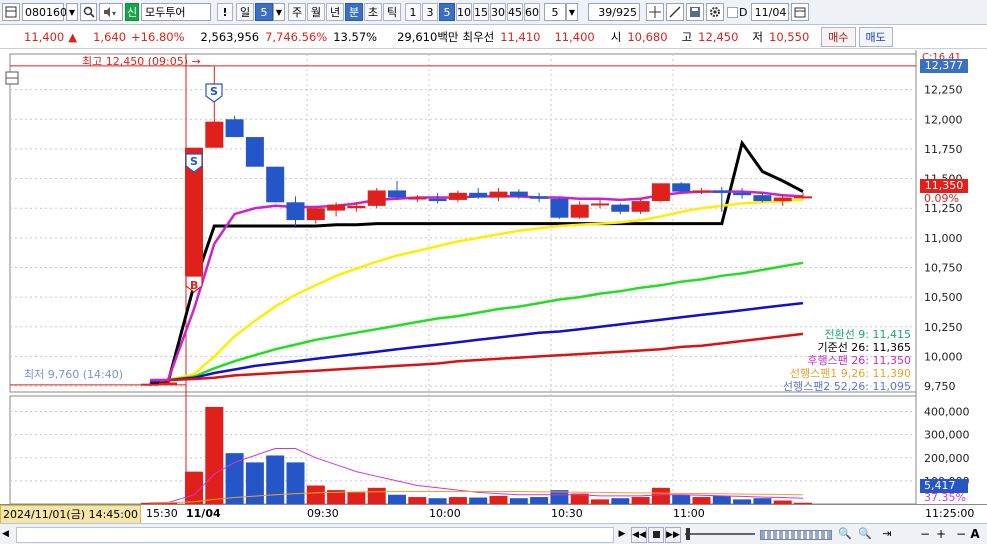 This screenshot has height=544, width=987. Describe the element at coordinates (335, 12) in the screenshot. I see `period-year-button: 년` at that location.